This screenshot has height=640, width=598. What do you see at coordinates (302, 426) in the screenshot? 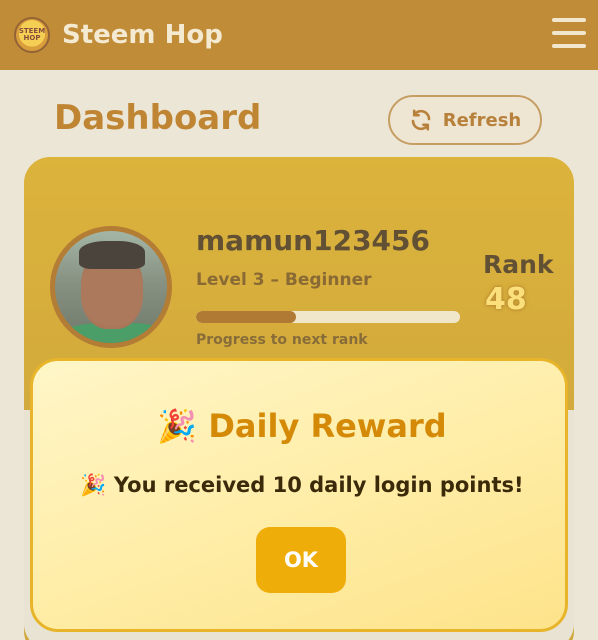
I see `modal-title: 🎉 Daily Reward` at bounding box center [302, 426].